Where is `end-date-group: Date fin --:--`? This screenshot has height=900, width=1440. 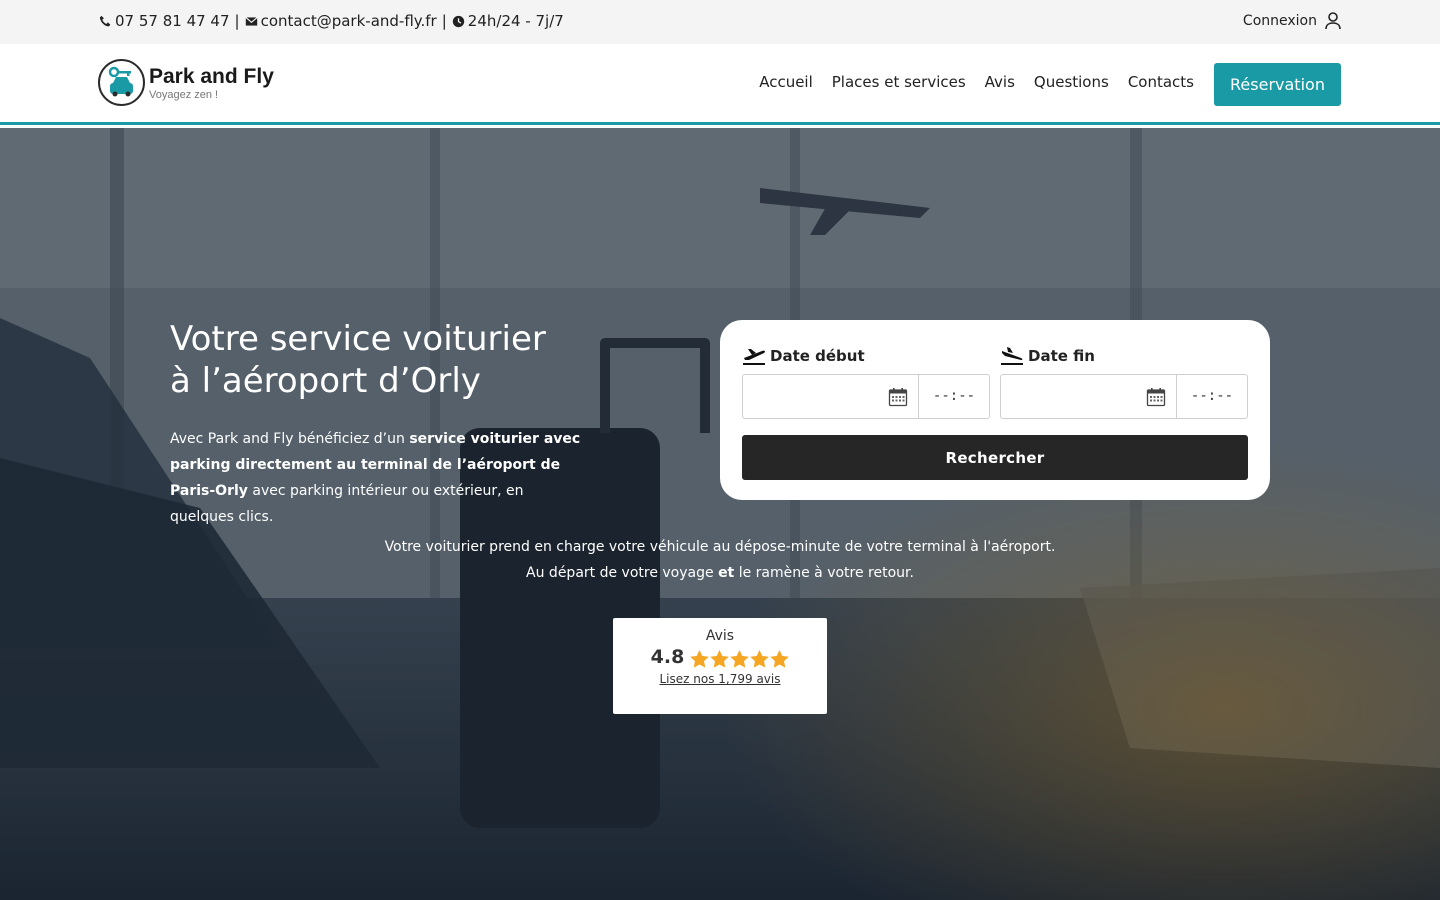
end-date-group: Date fin --:-- is located at coordinates (1124, 381).